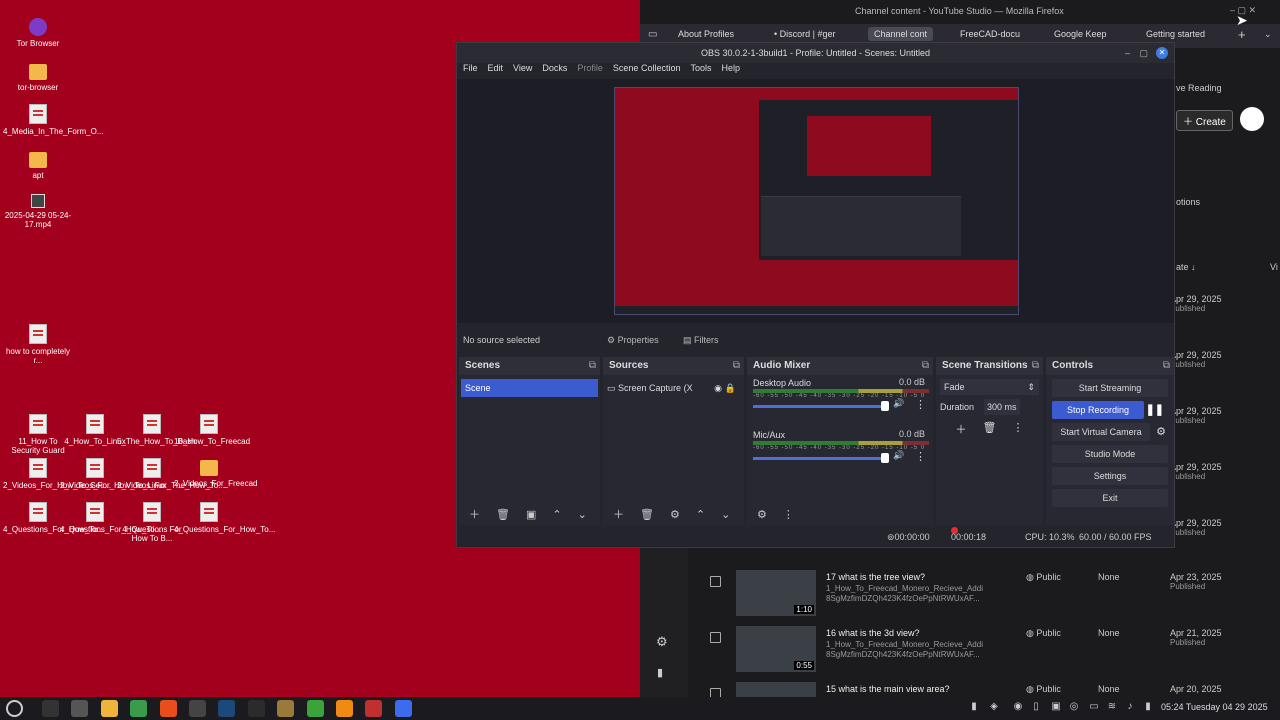 The image size is (1280, 720). Describe the element at coordinates (1110, 454) in the screenshot. I see `studio-mode-button: Studio Mode` at that location.